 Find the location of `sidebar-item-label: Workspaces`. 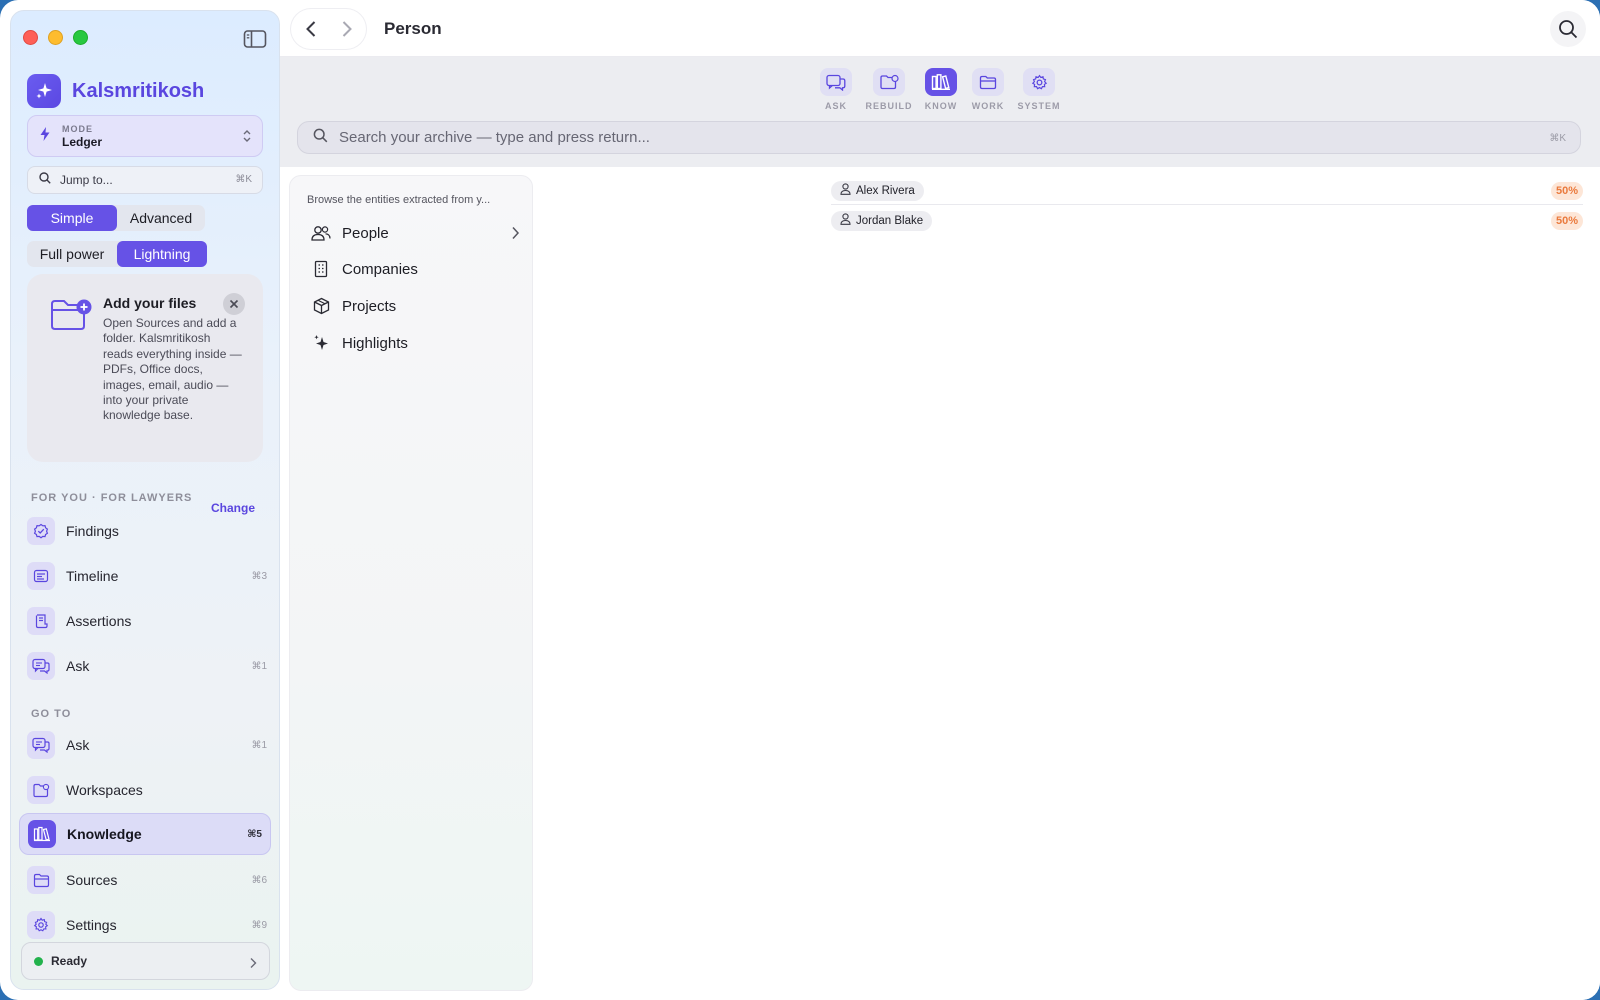

sidebar-item-label: Workspaces is located at coordinates (104, 790).